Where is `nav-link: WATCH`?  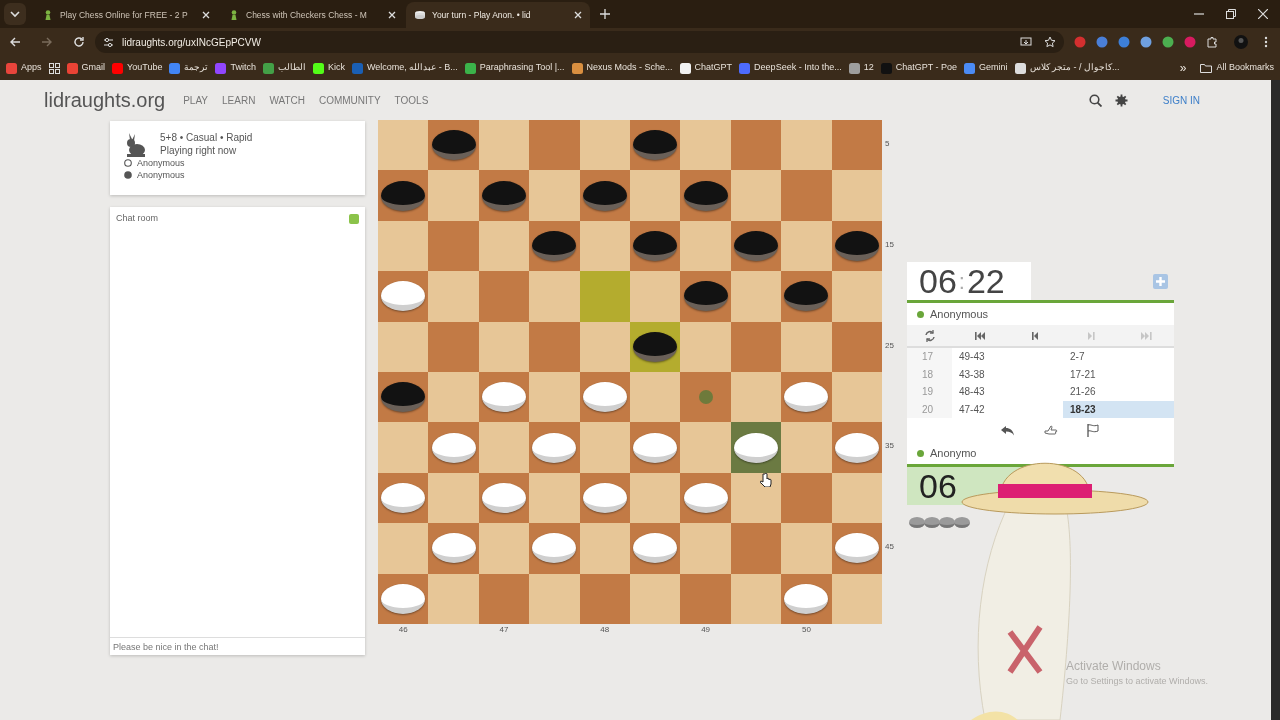
nav-link: WATCH is located at coordinates (287, 100).